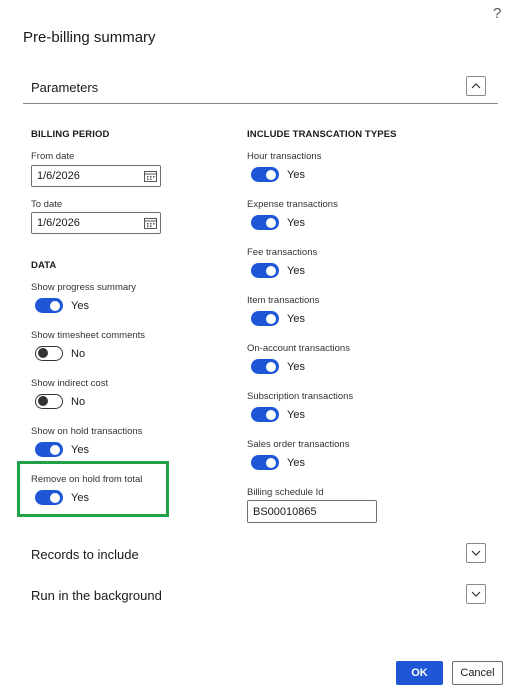  Describe the element at coordinates (93, 489) in the screenshot. I see `highlight-box` at that location.